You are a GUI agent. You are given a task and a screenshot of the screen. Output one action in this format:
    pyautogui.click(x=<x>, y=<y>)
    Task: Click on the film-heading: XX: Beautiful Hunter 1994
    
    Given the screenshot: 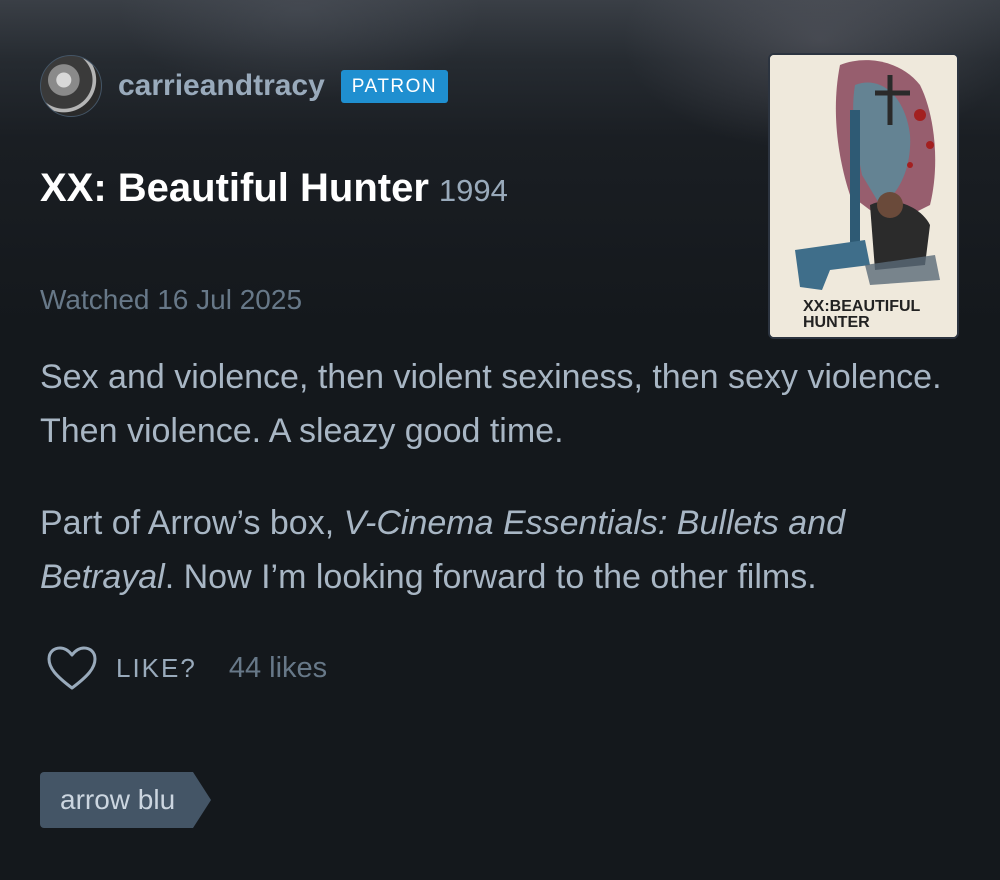 What is the action you would take?
    pyautogui.click(x=274, y=188)
    